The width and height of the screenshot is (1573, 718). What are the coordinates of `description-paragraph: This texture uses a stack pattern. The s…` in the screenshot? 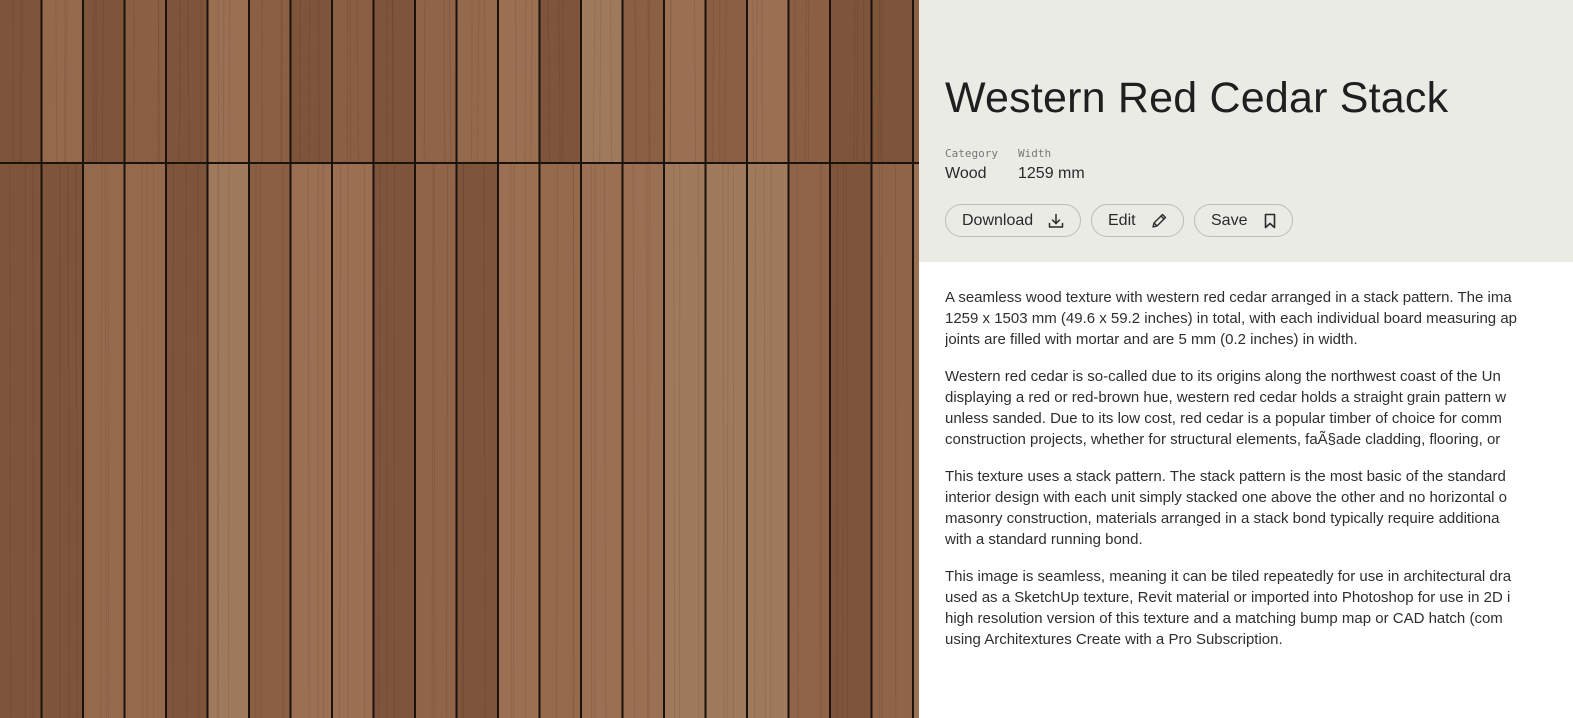 It's located at (1259, 508).